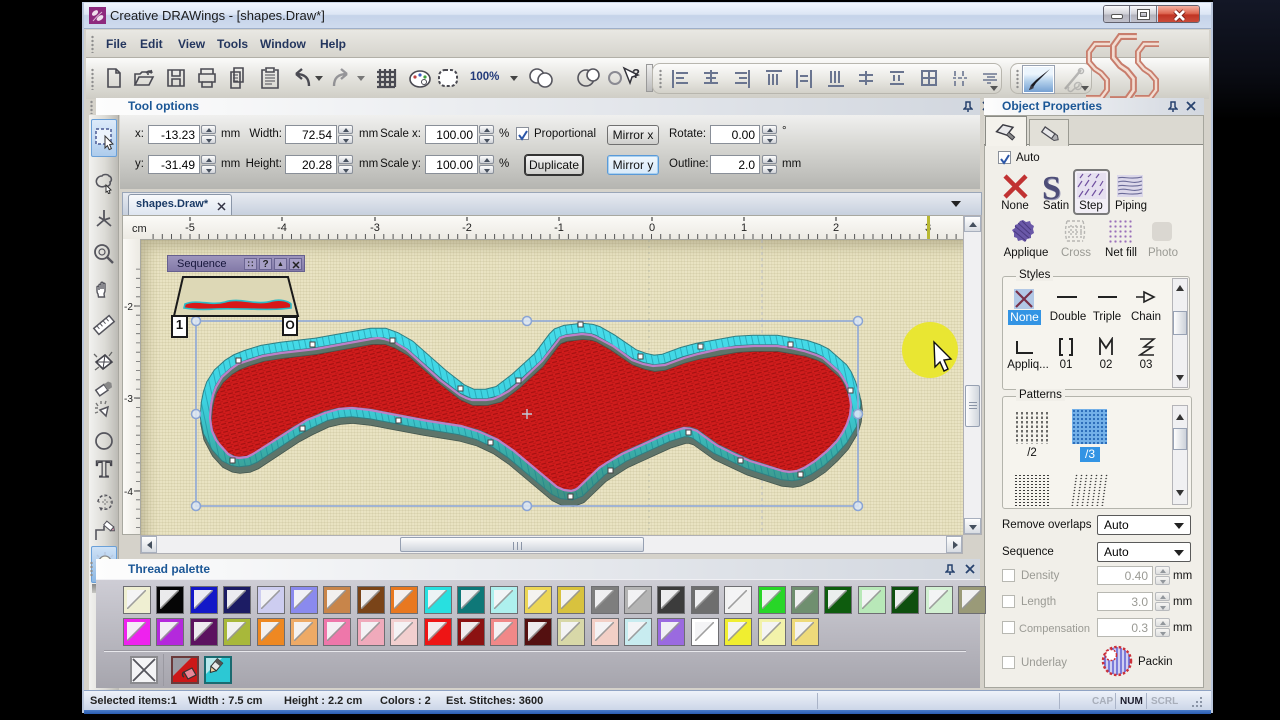 This screenshot has width=1280, height=720. What do you see at coordinates (744, 228) in the screenshot?
I see `svg-text: 1` at bounding box center [744, 228].